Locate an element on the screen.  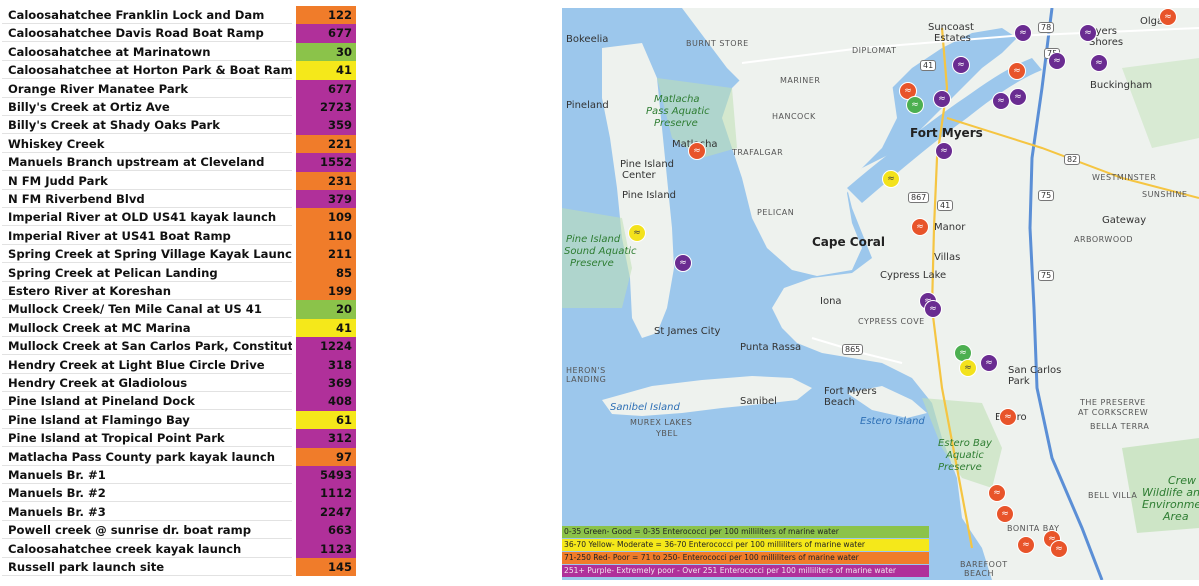
table-row: Caloosahatchee Davis Road Boat Ramp 677 is located at coordinates (179, 33).